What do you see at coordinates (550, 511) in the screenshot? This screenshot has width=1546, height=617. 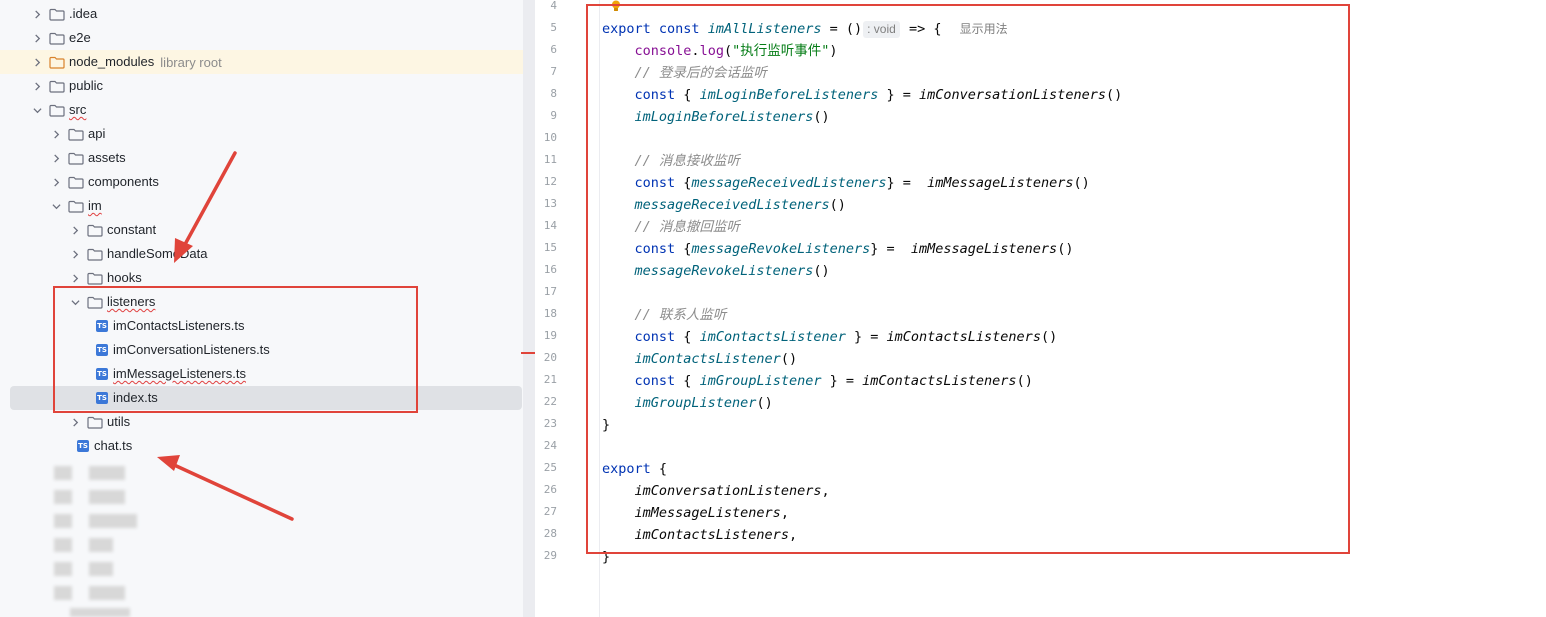 I see `line-number: 27` at bounding box center [550, 511].